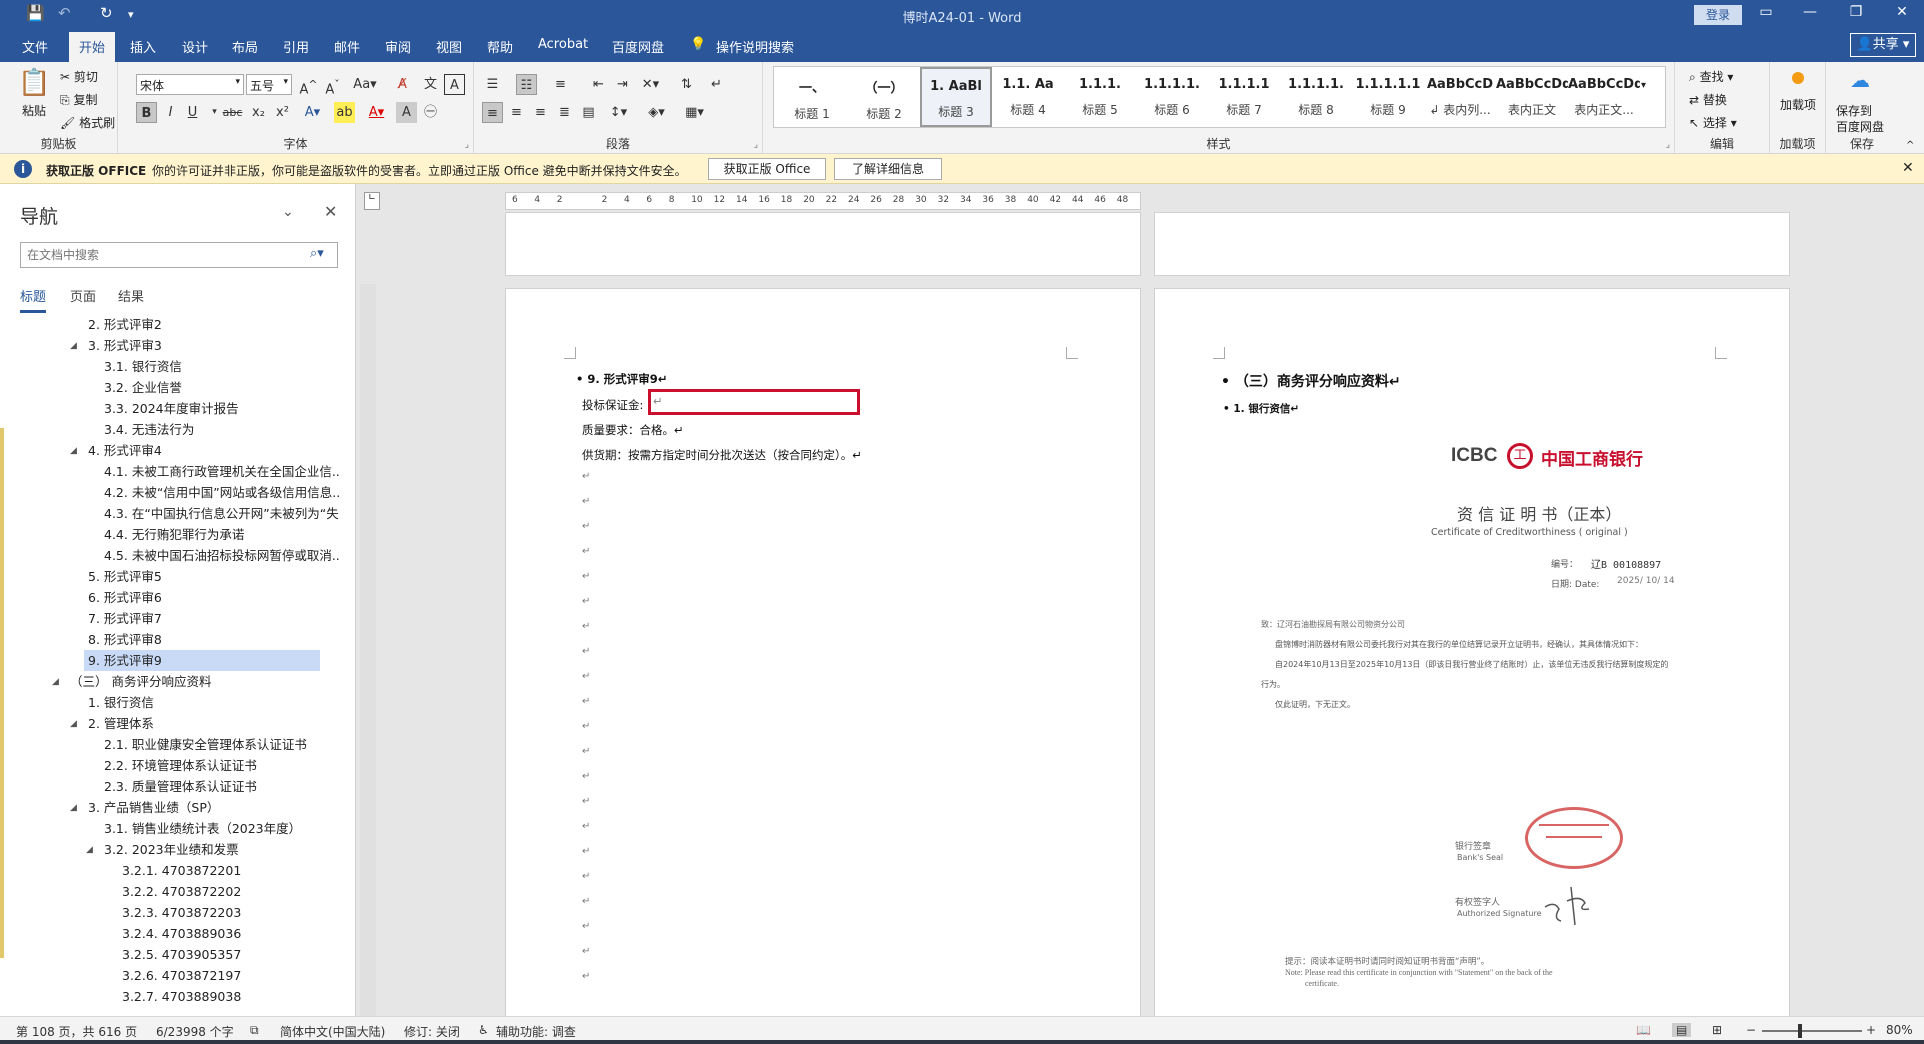 This screenshot has width=1924, height=1044. Describe the element at coordinates (1388, 97) in the screenshot. I see `style-item: 1.1.1.1.1 标题 9` at that location.